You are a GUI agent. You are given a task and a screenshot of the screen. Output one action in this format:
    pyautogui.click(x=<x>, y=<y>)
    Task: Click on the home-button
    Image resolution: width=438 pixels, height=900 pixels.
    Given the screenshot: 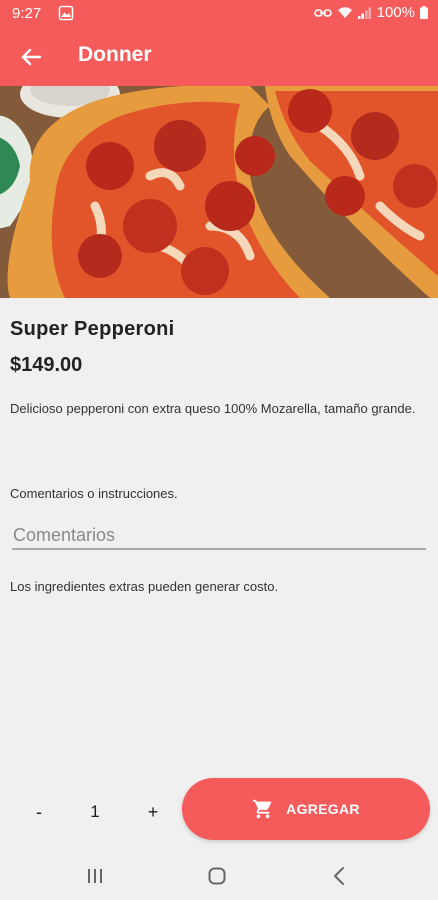 What is the action you would take?
    pyautogui.click(x=217, y=876)
    